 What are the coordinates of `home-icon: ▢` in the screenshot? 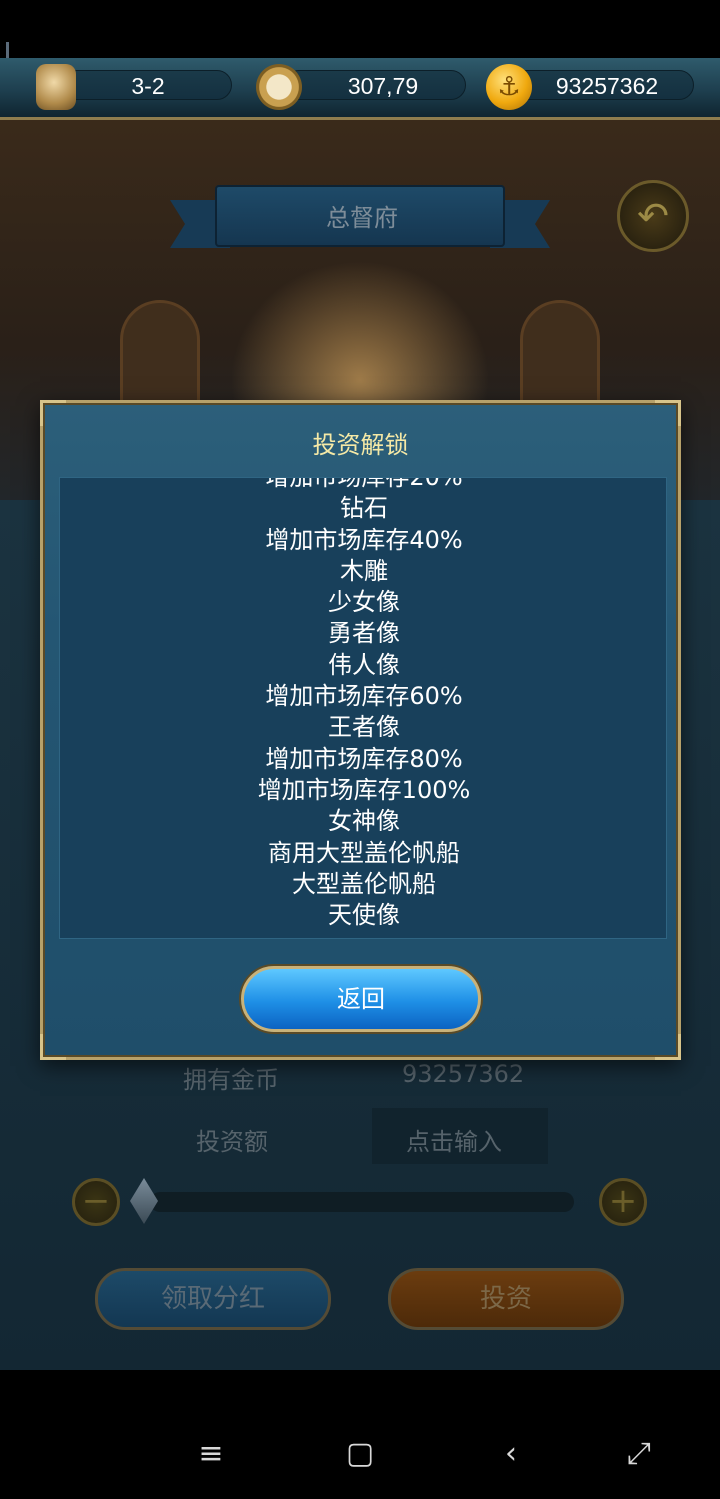 It's located at (360, 1454).